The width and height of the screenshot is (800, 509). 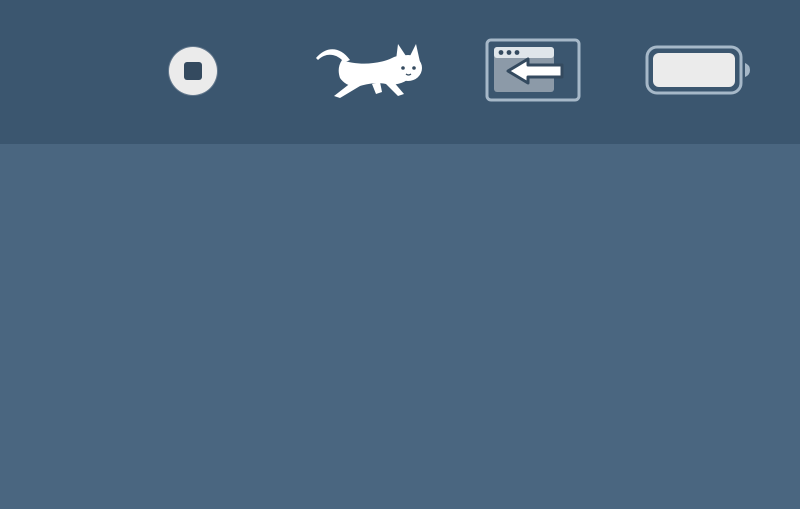 I want to click on battery-level-fill, so click(x=694, y=70).